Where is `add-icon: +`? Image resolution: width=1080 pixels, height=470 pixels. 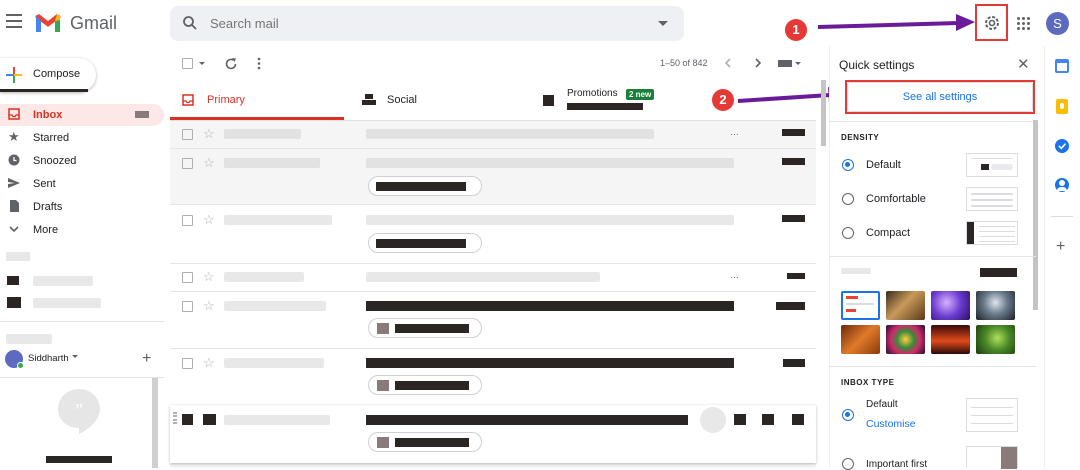
add-icon: + is located at coordinates (146, 359).